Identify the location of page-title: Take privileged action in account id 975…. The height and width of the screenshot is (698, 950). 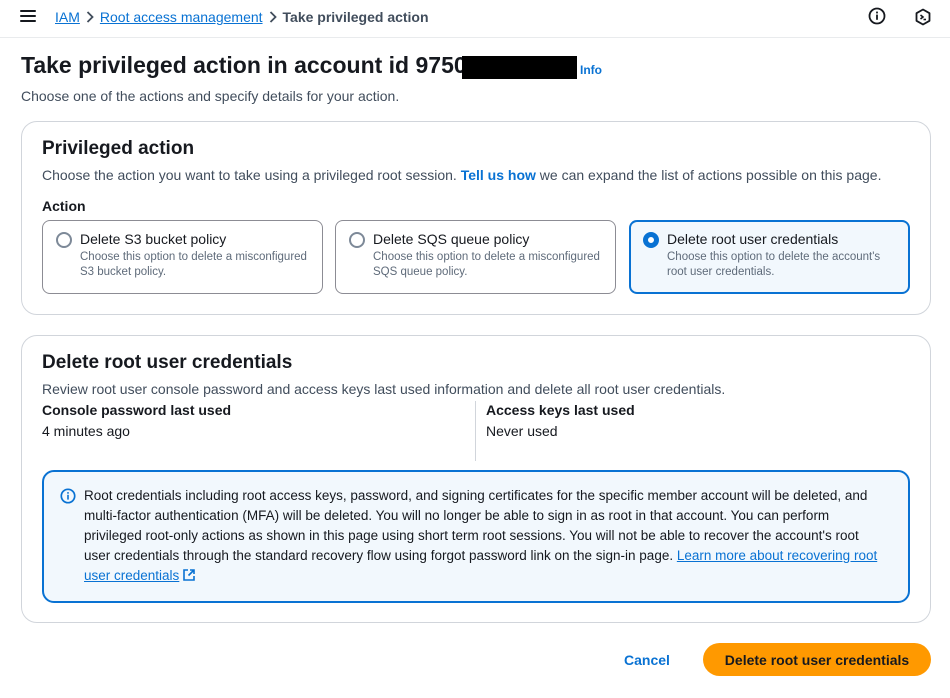
(244, 65).